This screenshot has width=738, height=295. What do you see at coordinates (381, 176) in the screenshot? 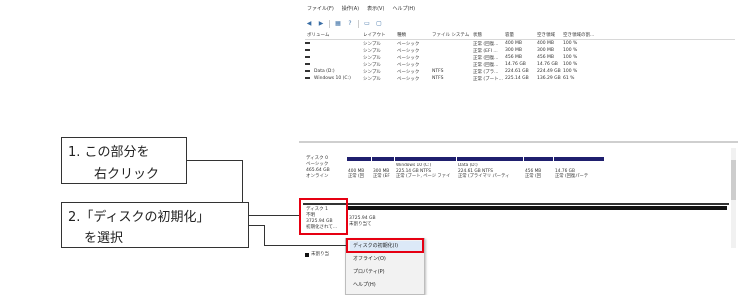
I see `partition-line3: 正常 (EF` at bounding box center [381, 176].